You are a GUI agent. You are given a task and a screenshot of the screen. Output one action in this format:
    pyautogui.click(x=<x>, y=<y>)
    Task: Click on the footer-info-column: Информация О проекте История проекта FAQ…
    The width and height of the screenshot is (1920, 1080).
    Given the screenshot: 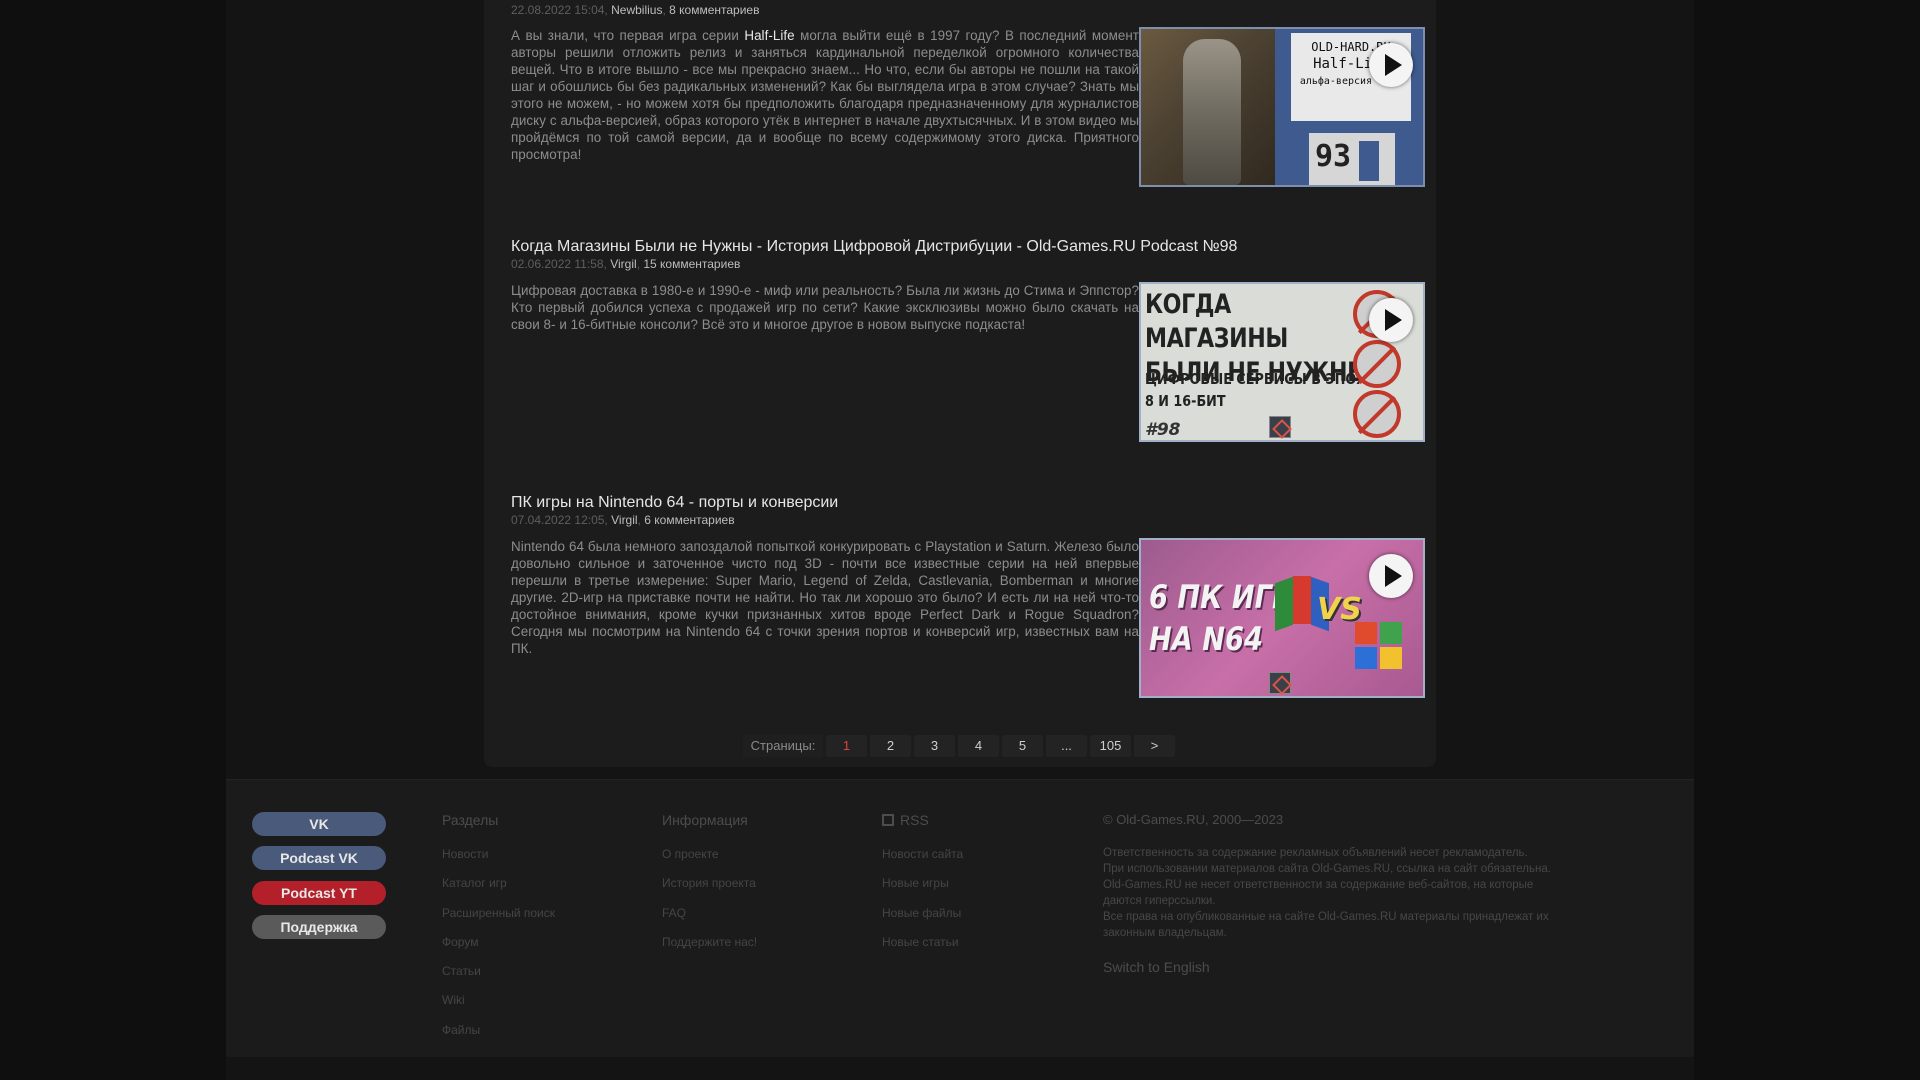 What is the action you would take?
    pyautogui.click(x=709, y=884)
    